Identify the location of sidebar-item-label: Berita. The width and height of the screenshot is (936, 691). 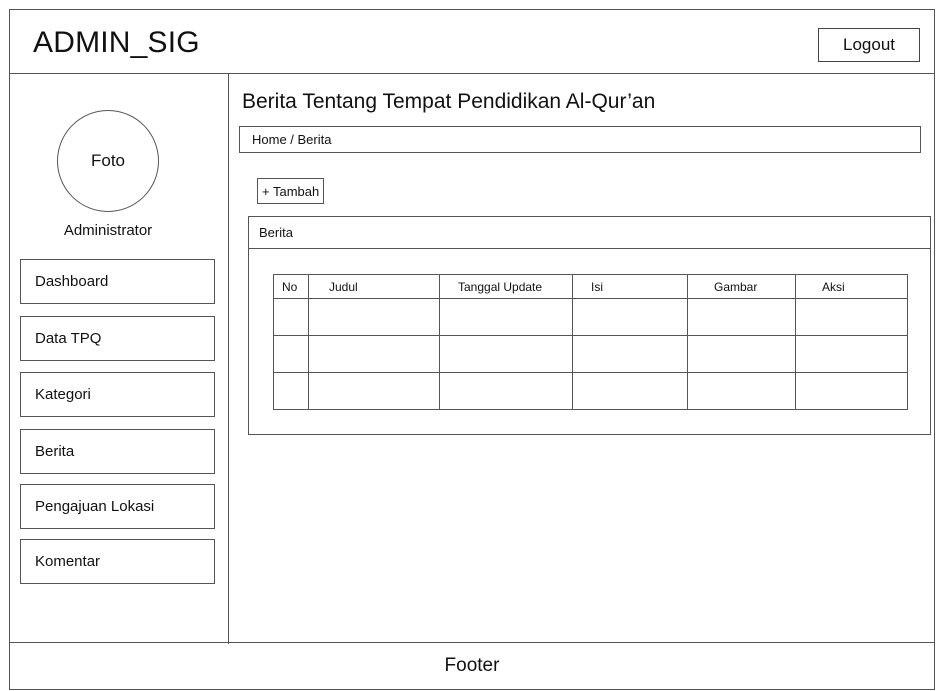
(55, 451).